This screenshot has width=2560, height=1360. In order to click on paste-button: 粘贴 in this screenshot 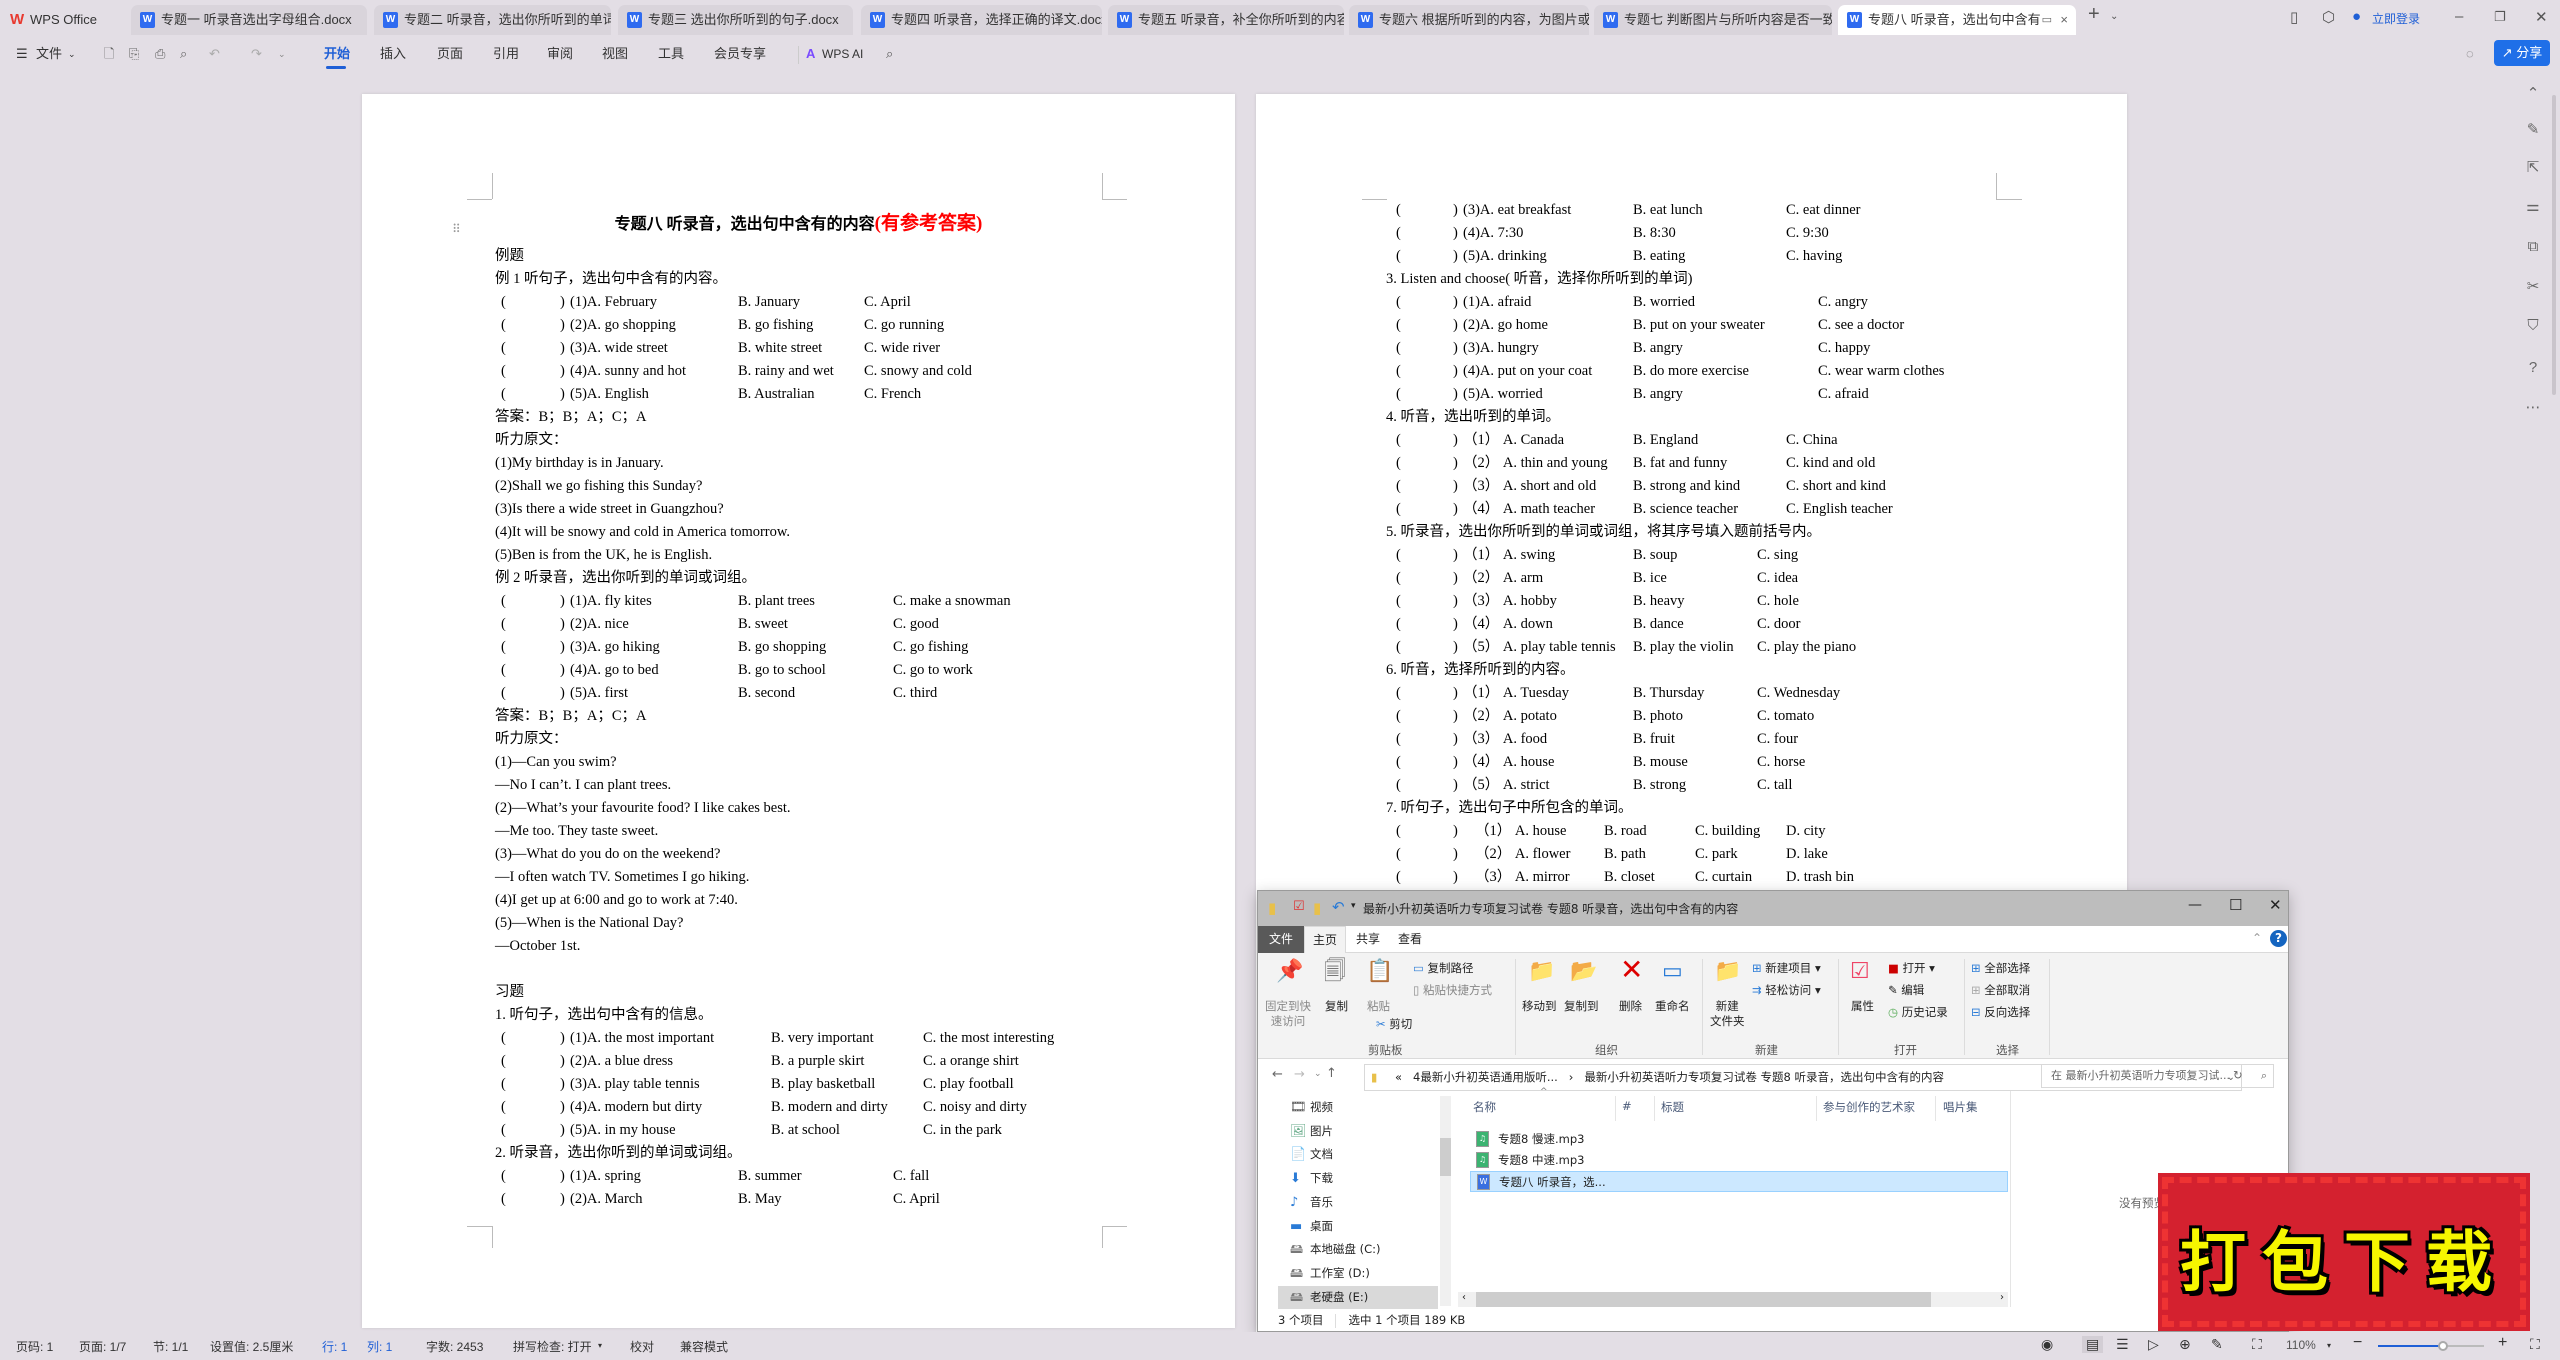, I will do `click(1378, 1006)`.